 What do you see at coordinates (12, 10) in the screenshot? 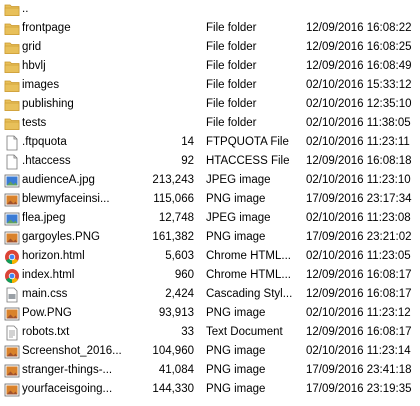
I see `folder-up-icon` at bounding box center [12, 10].